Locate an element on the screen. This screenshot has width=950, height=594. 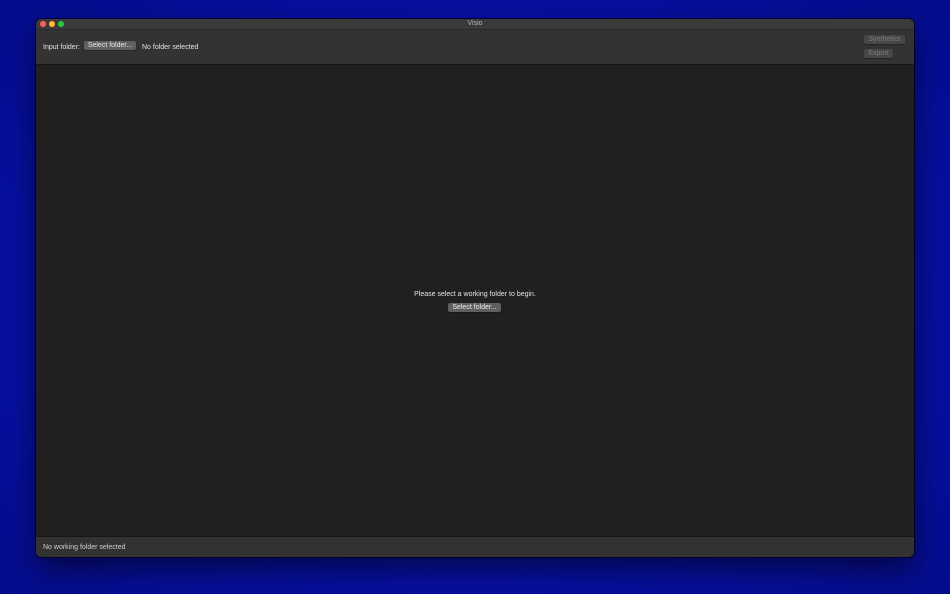
export-button: Export is located at coordinates (878, 53).